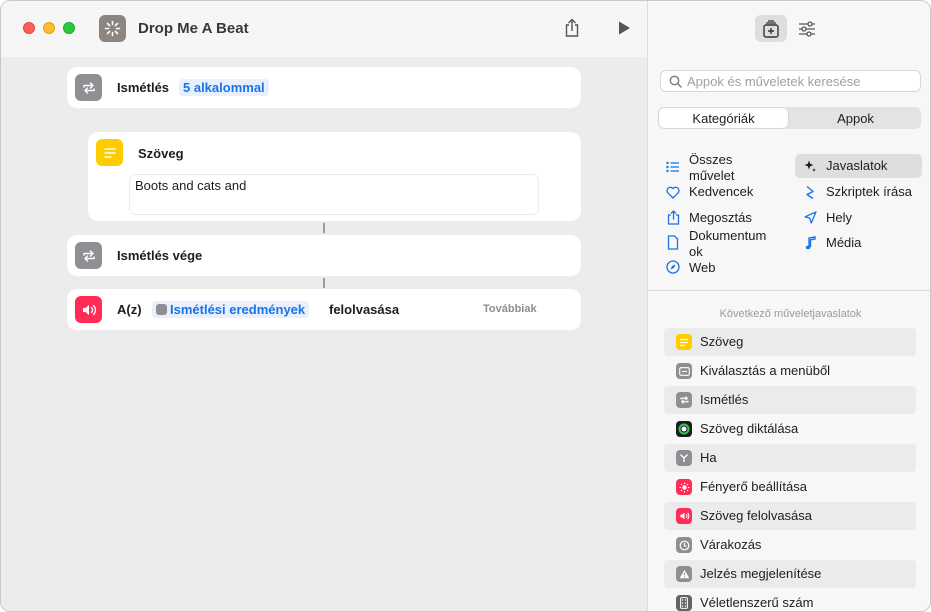 This screenshot has width=931, height=612. Describe the element at coordinates (722, 341) in the screenshot. I see `suggestion-label: Szöveg` at that location.